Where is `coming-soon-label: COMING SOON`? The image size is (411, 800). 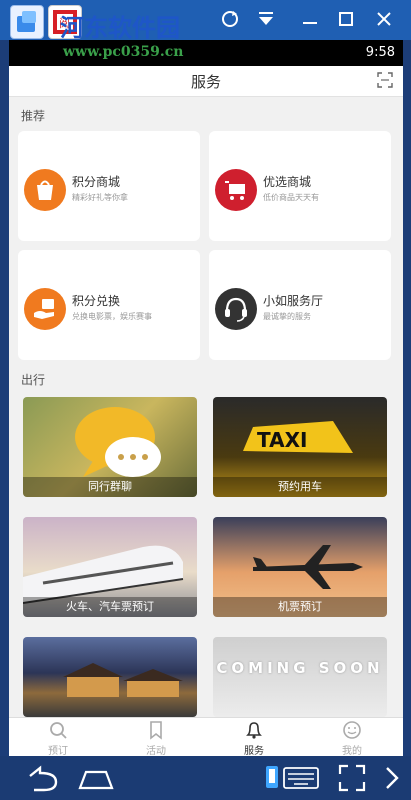
coming-soon-label: COMING SOON is located at coordinates (300, 668).